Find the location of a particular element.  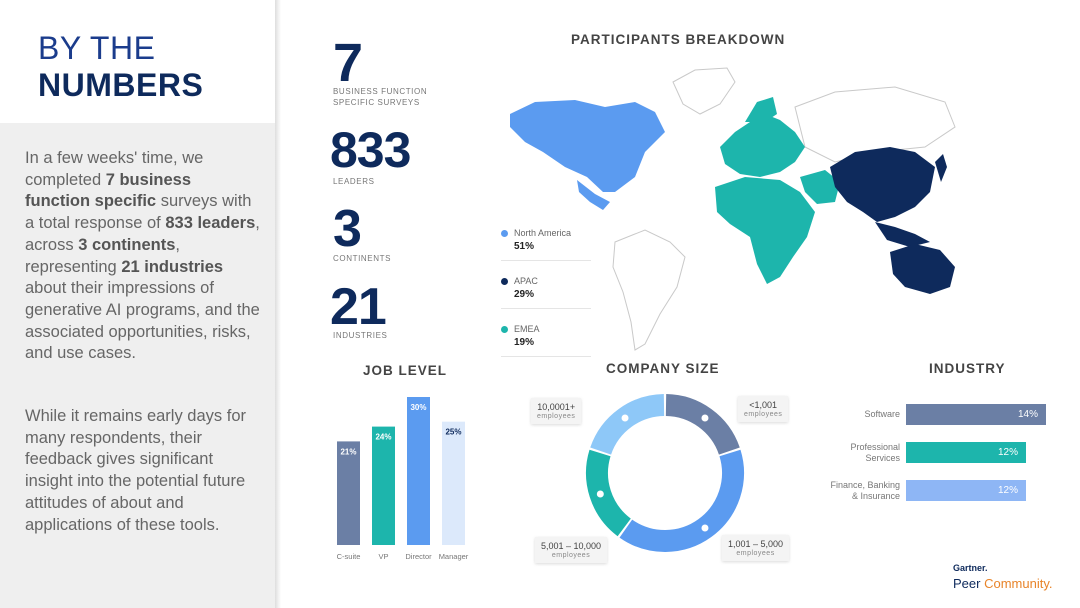

legend-dot-apac is located at coordinates (504, 281).